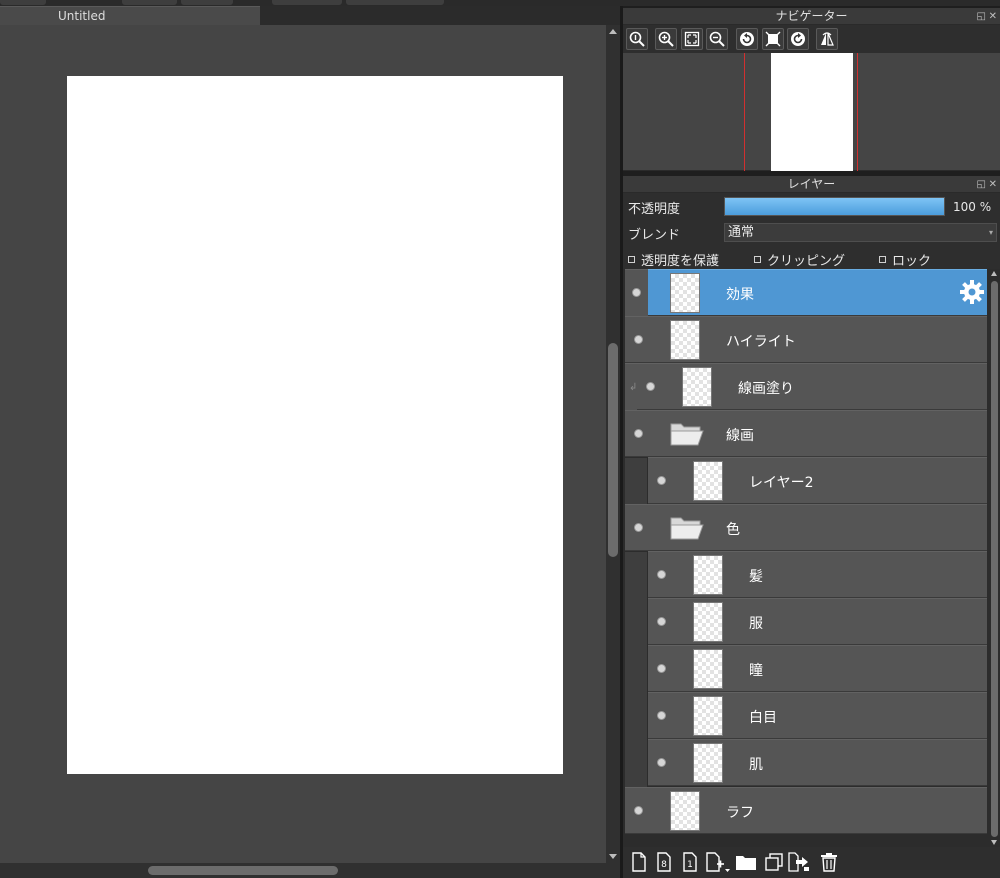 The width and height of the screenshot is (1000, 878). Describe the element at coordinates (990, 232) in the screenshot. I see `chevron-down-icon: ▾` at that location.